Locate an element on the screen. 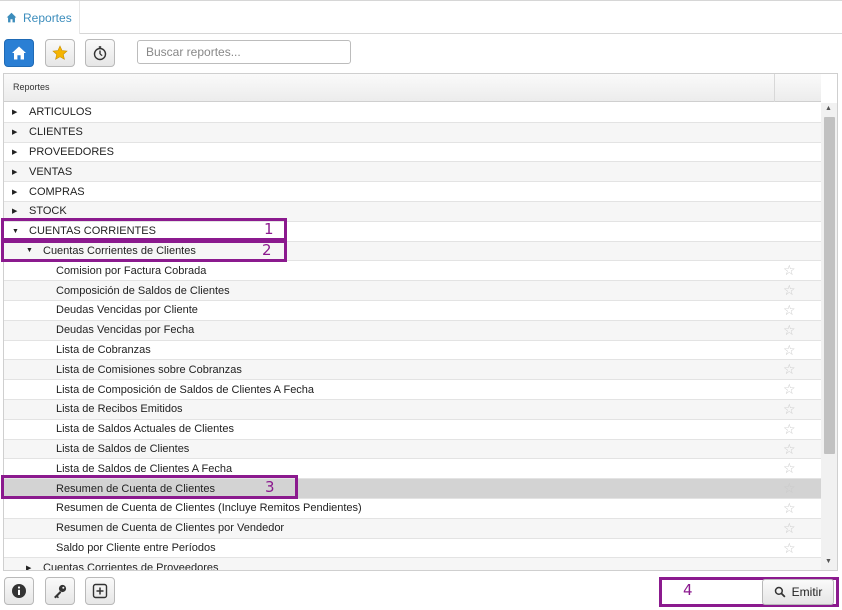 The width and height of the screenshot is (842, 610). key-button is located at coordinates (60, 591).